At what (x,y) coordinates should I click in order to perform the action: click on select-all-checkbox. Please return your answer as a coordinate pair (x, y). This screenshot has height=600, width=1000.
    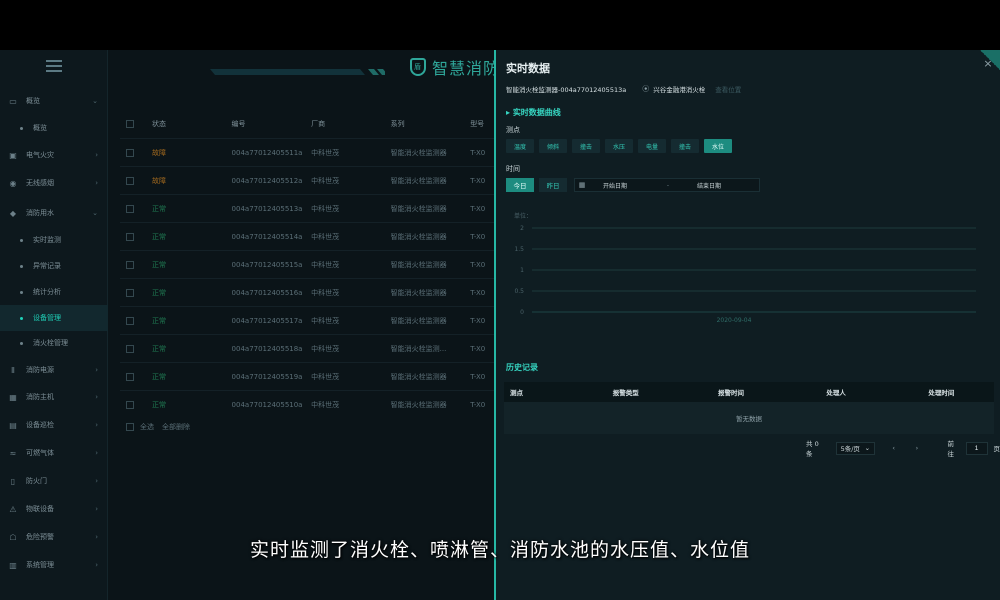
    Looking at the image, I should click on (130, 124).